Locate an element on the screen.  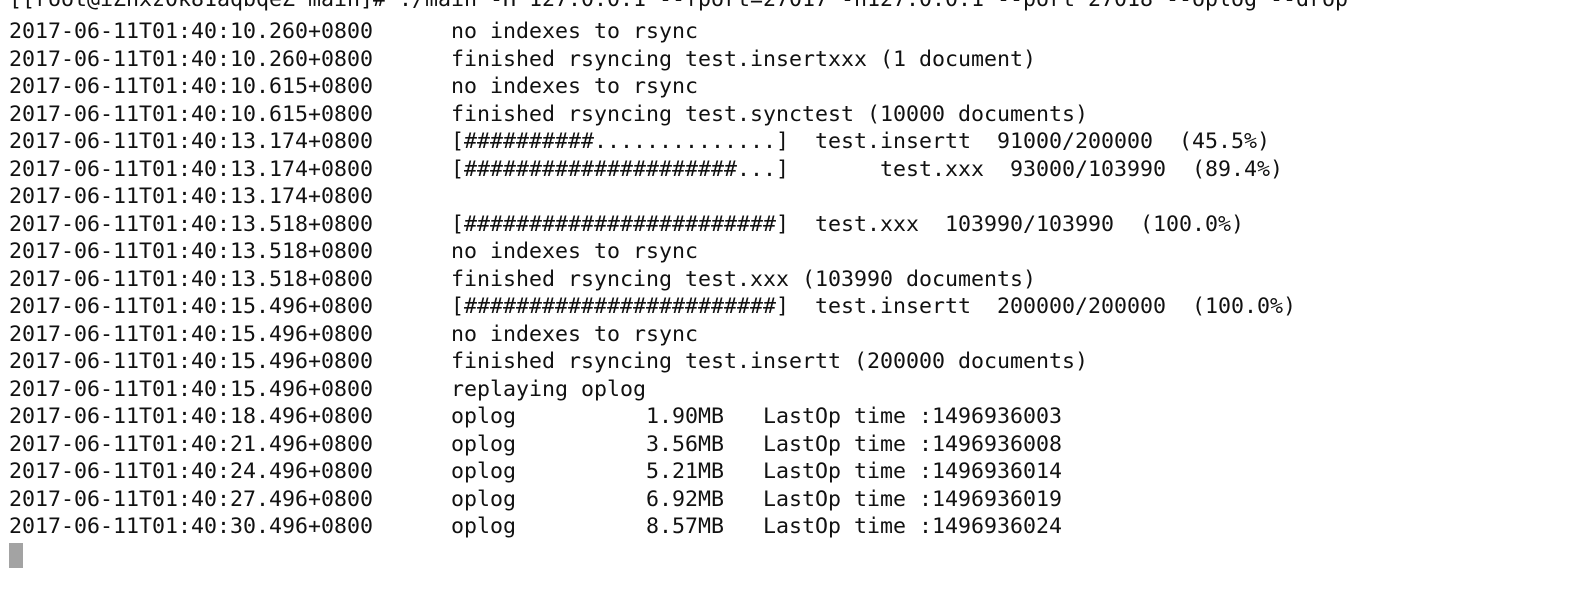
log-timestamp: 2017-06-11T01:40:24.496+0800 is located at coordinates (191, 471).